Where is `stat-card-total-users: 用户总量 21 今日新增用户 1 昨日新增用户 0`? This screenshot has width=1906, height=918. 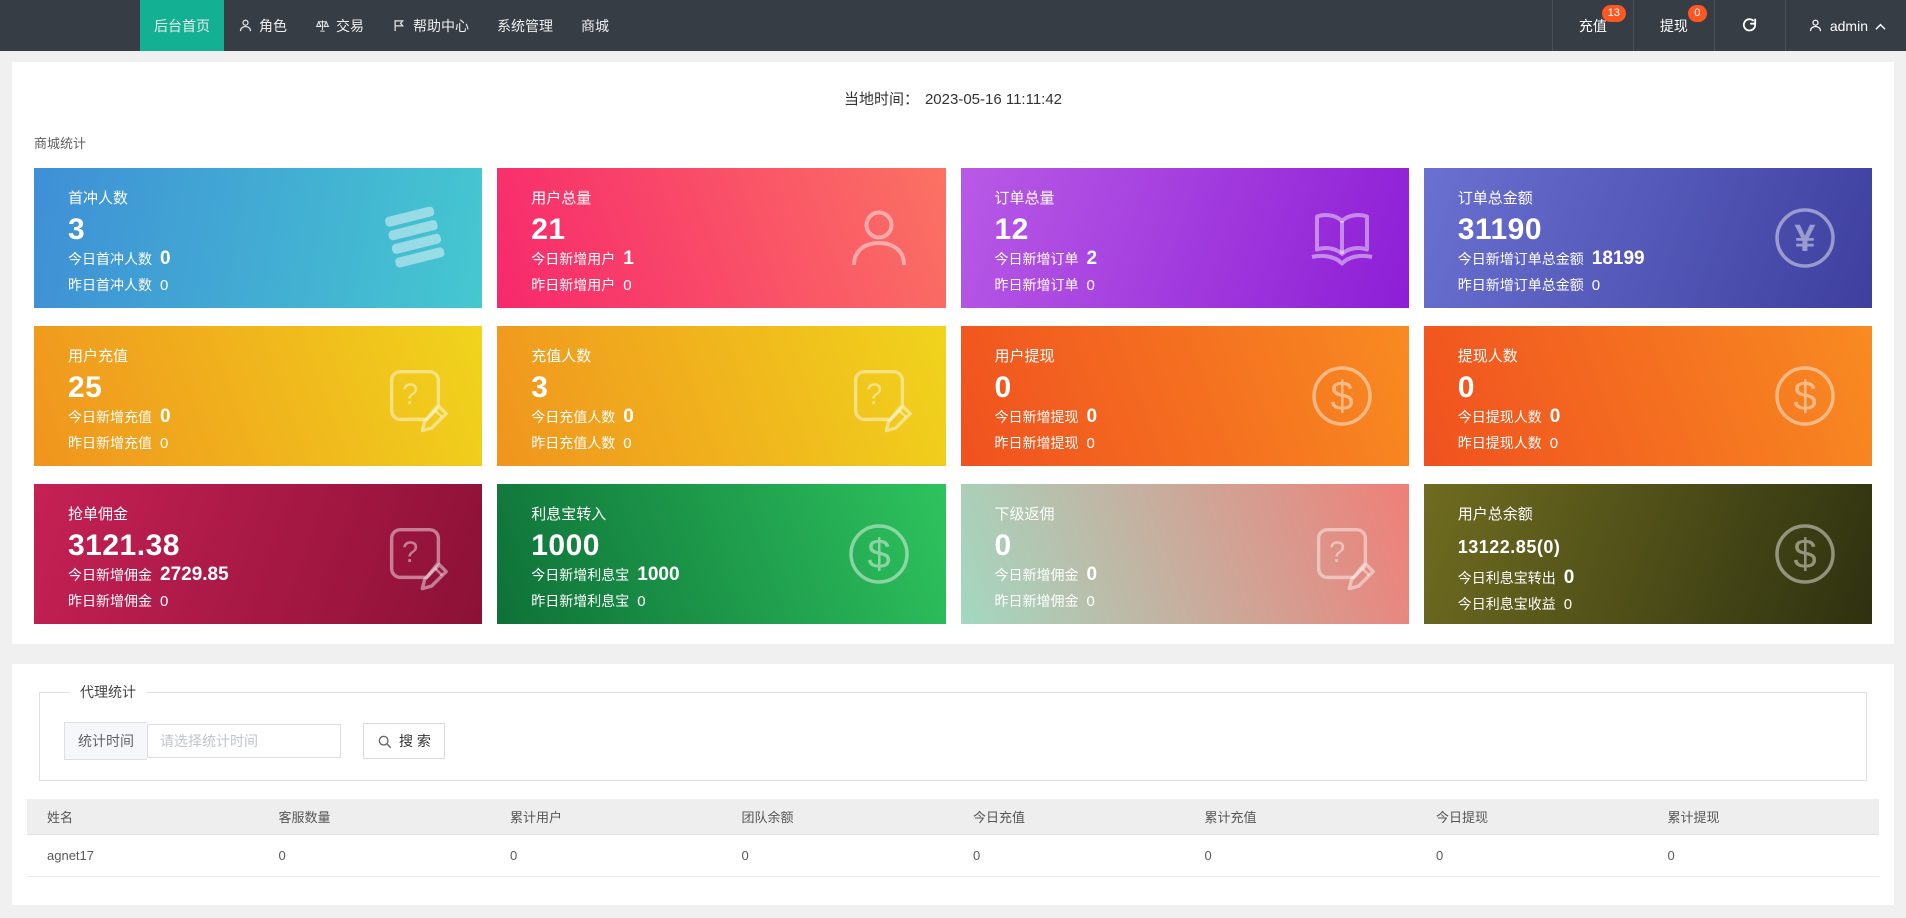 stat-card-total-users: 用户总量 21 今日新增用户 1 昨日新增用户 0 is located at coordinates (721, 238).